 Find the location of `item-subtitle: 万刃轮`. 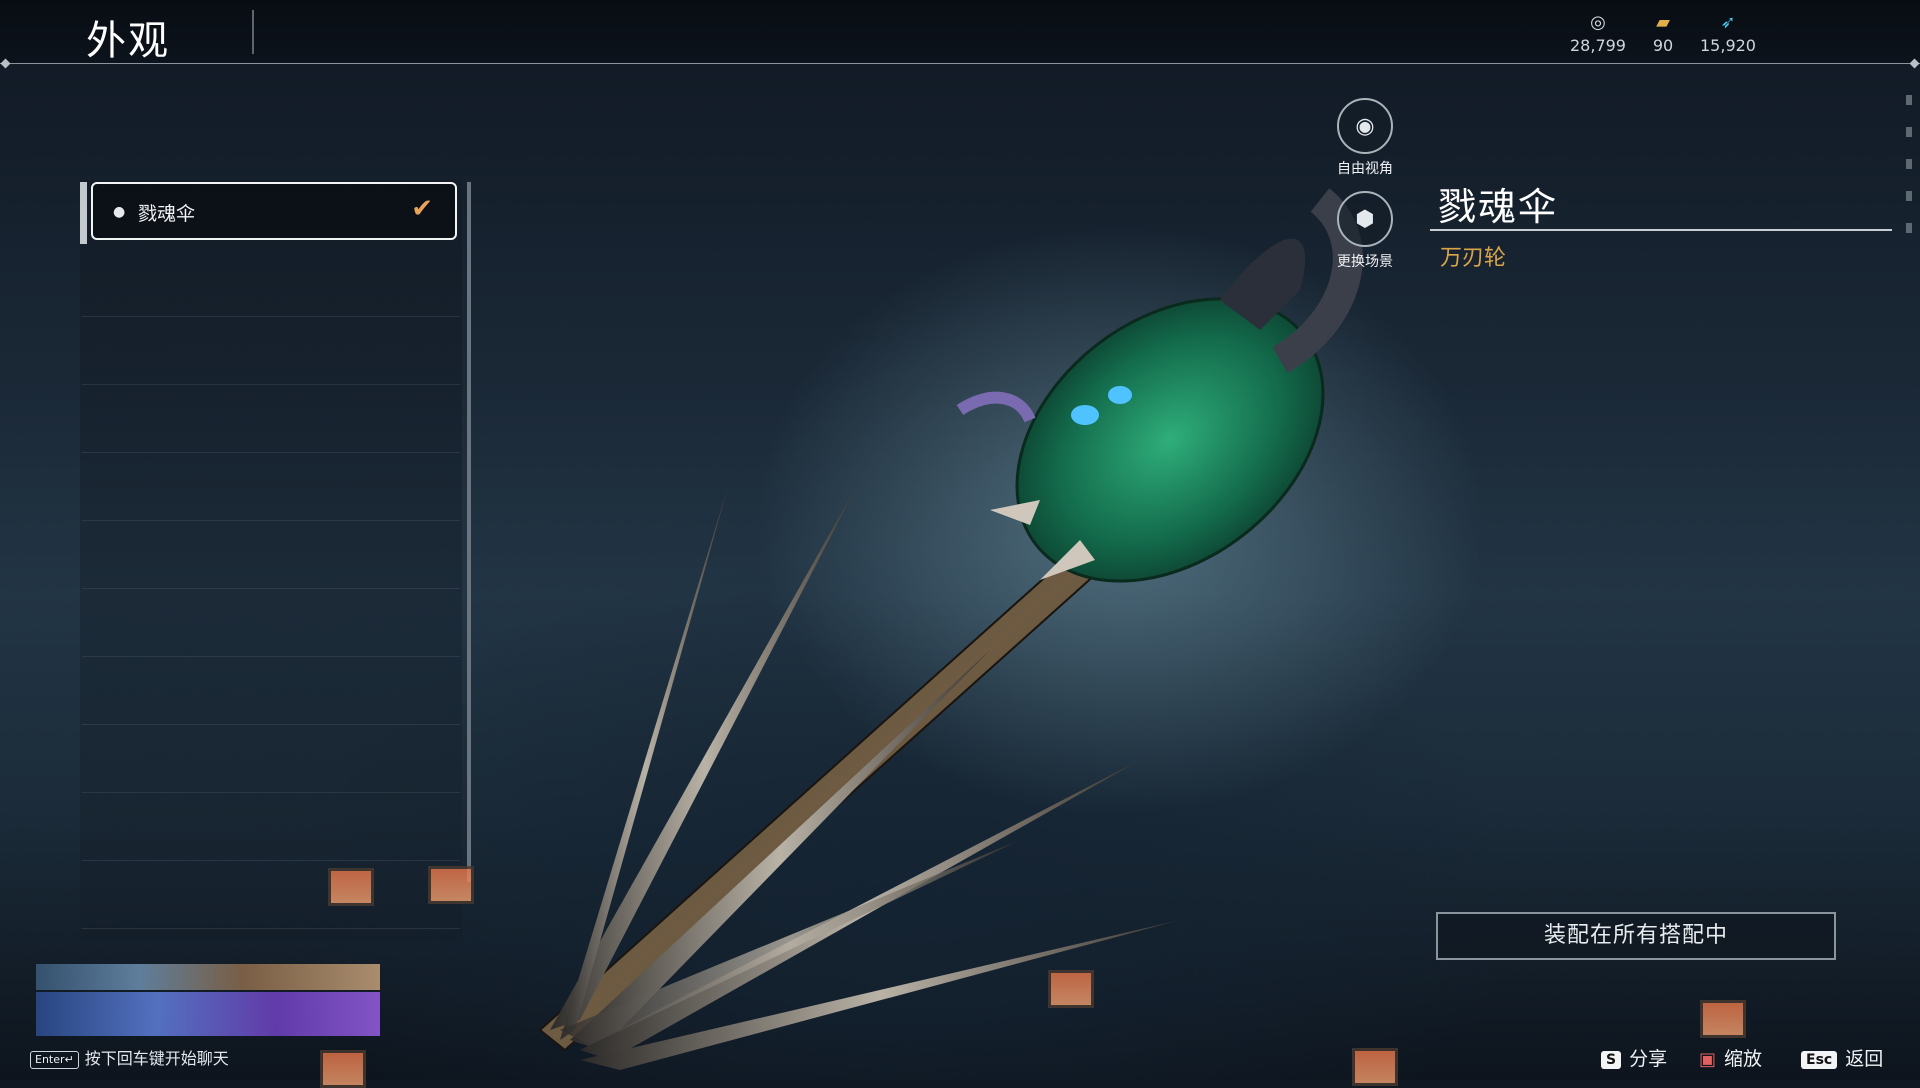

item-subtitle: 万刃轮 is located at coordinates (1473, 258).